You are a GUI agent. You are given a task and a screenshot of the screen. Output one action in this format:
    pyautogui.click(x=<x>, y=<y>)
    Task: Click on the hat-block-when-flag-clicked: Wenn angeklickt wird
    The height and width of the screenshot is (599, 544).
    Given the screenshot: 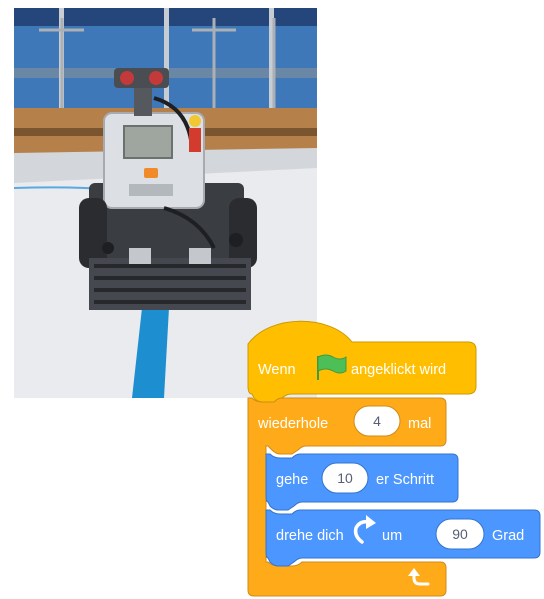 What is the action you would take?
    pyautogui.click(x=362, y=361)
    